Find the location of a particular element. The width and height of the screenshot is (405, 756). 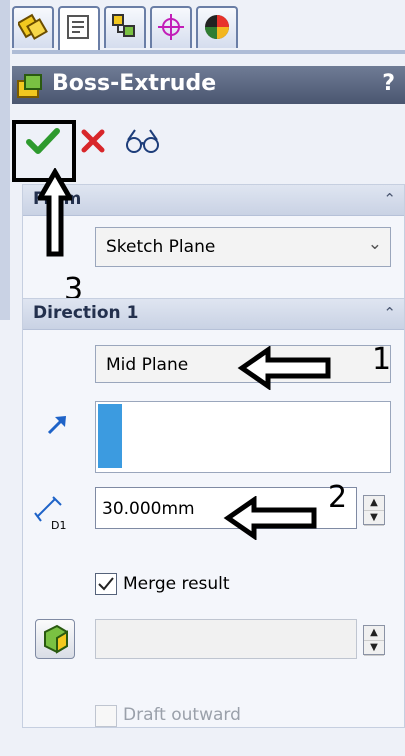

chevron-down-icon: ⌄ is located at coordinates (374, 244).